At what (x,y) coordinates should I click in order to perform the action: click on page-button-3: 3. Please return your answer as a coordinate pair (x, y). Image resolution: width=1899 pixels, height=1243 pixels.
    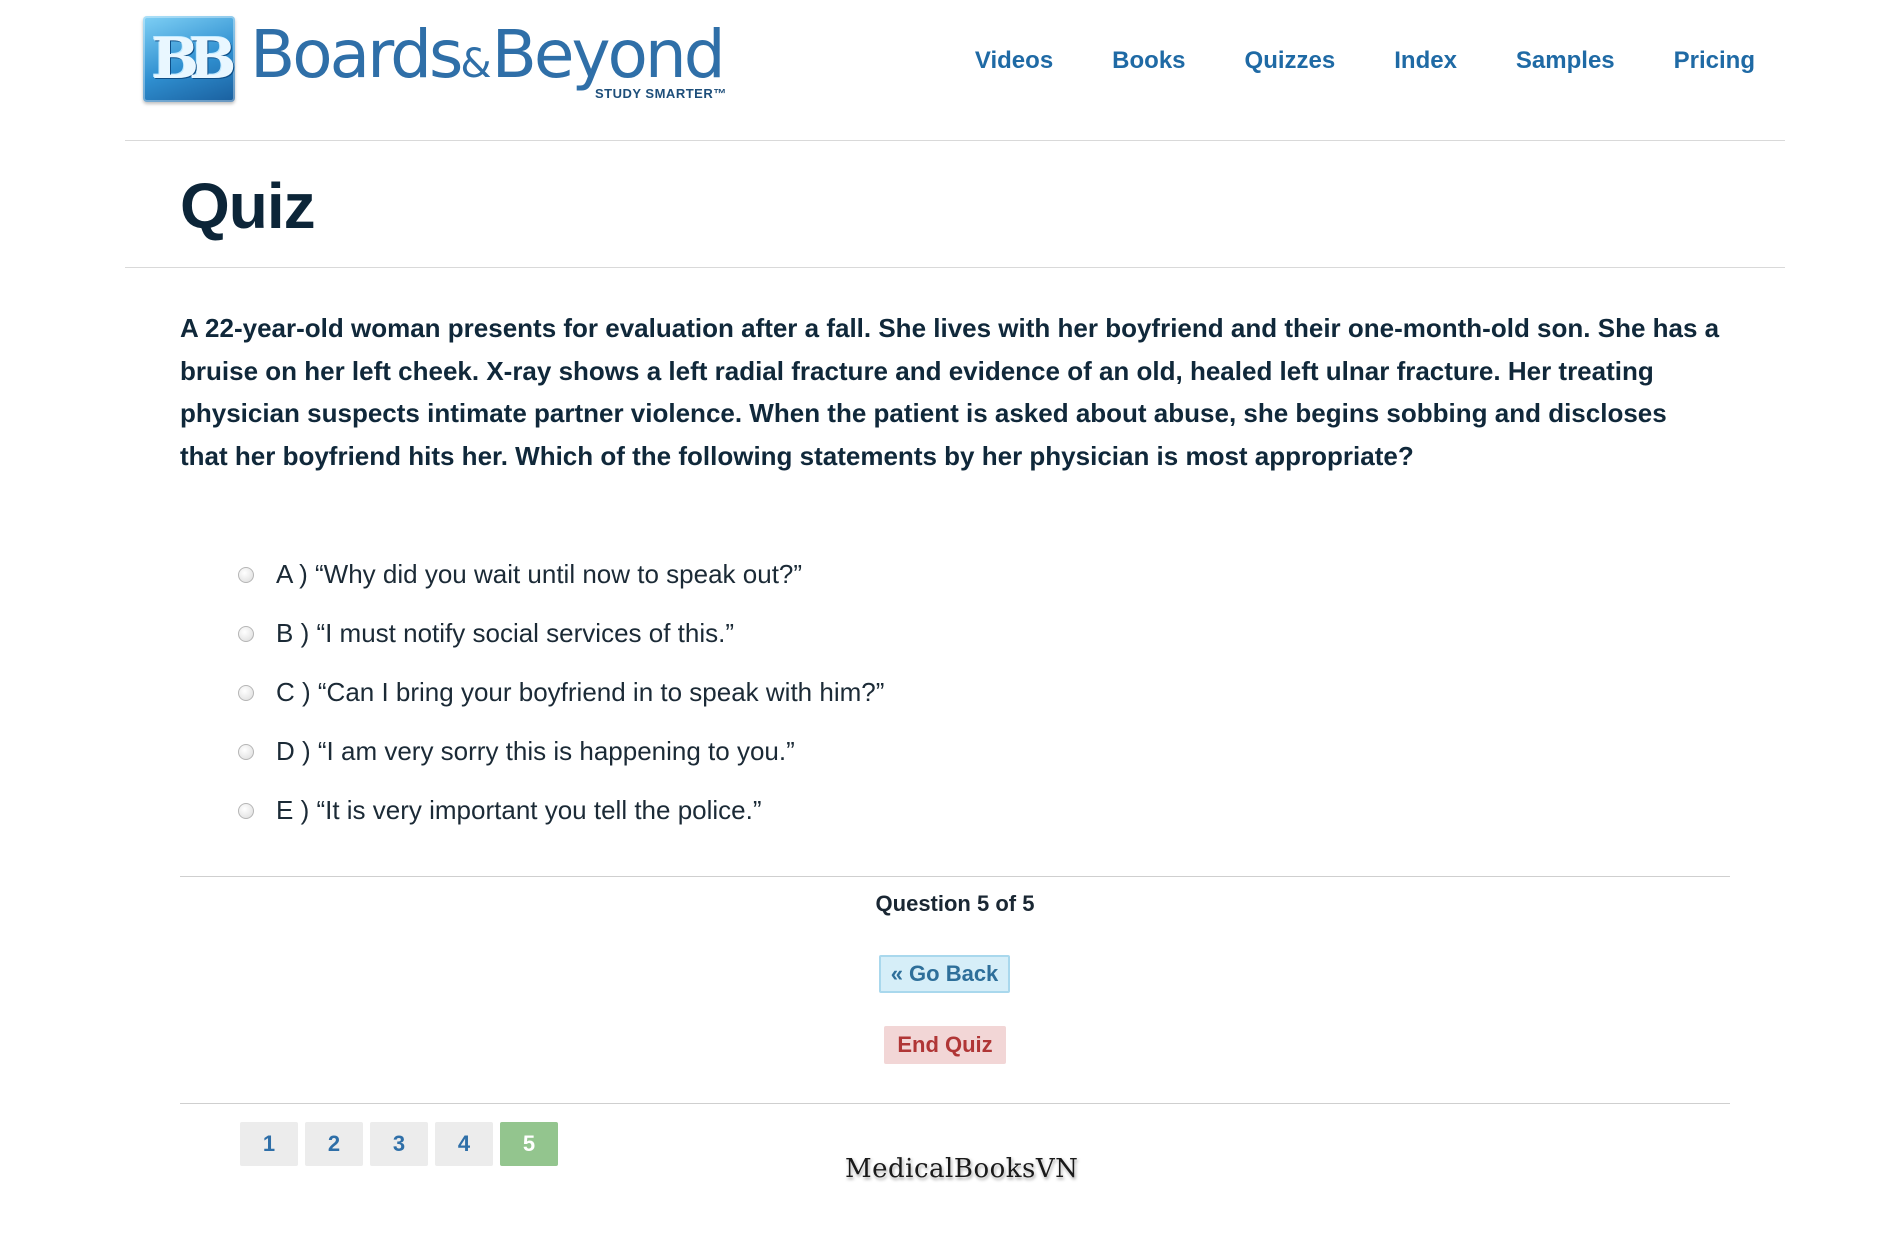
    Looking at the image, I should click on (399, 1144).